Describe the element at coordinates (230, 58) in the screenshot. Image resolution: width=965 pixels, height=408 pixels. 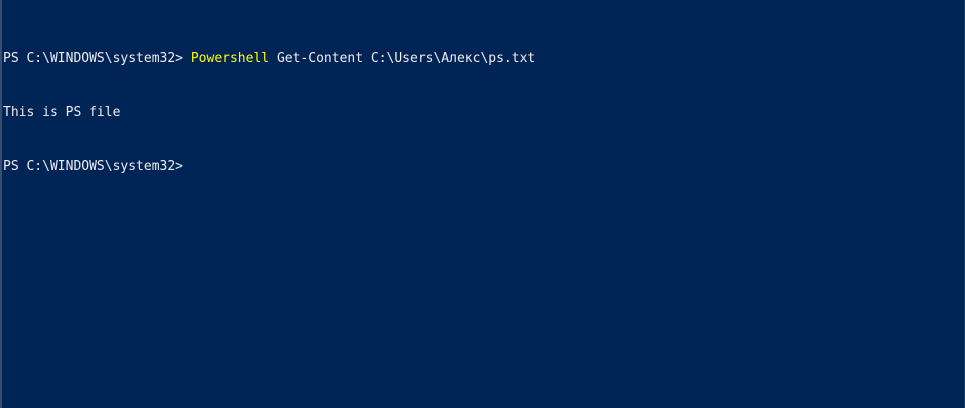
I see `command-keyword: Powershell` at that location.